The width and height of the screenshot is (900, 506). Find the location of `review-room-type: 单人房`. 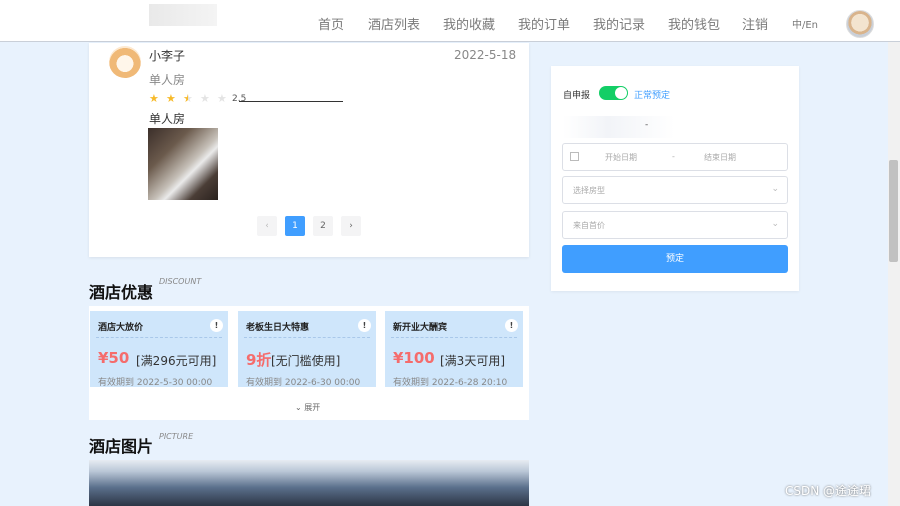

review-room-type: 单人房 is located at coordinates (167, 80).